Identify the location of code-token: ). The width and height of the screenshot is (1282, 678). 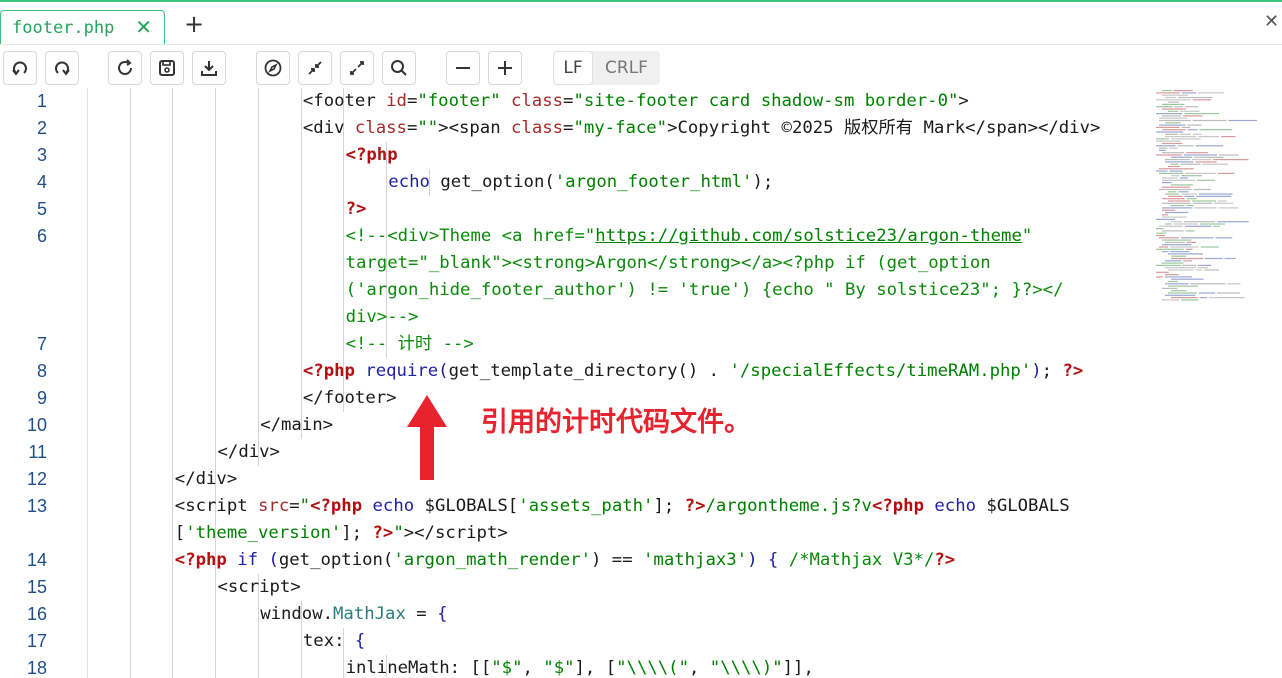
(752, 560).